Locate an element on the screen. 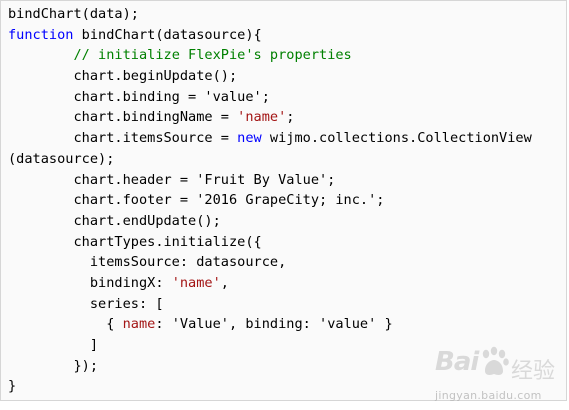  code-token: bindingX: is located at coordinates (90, 282).